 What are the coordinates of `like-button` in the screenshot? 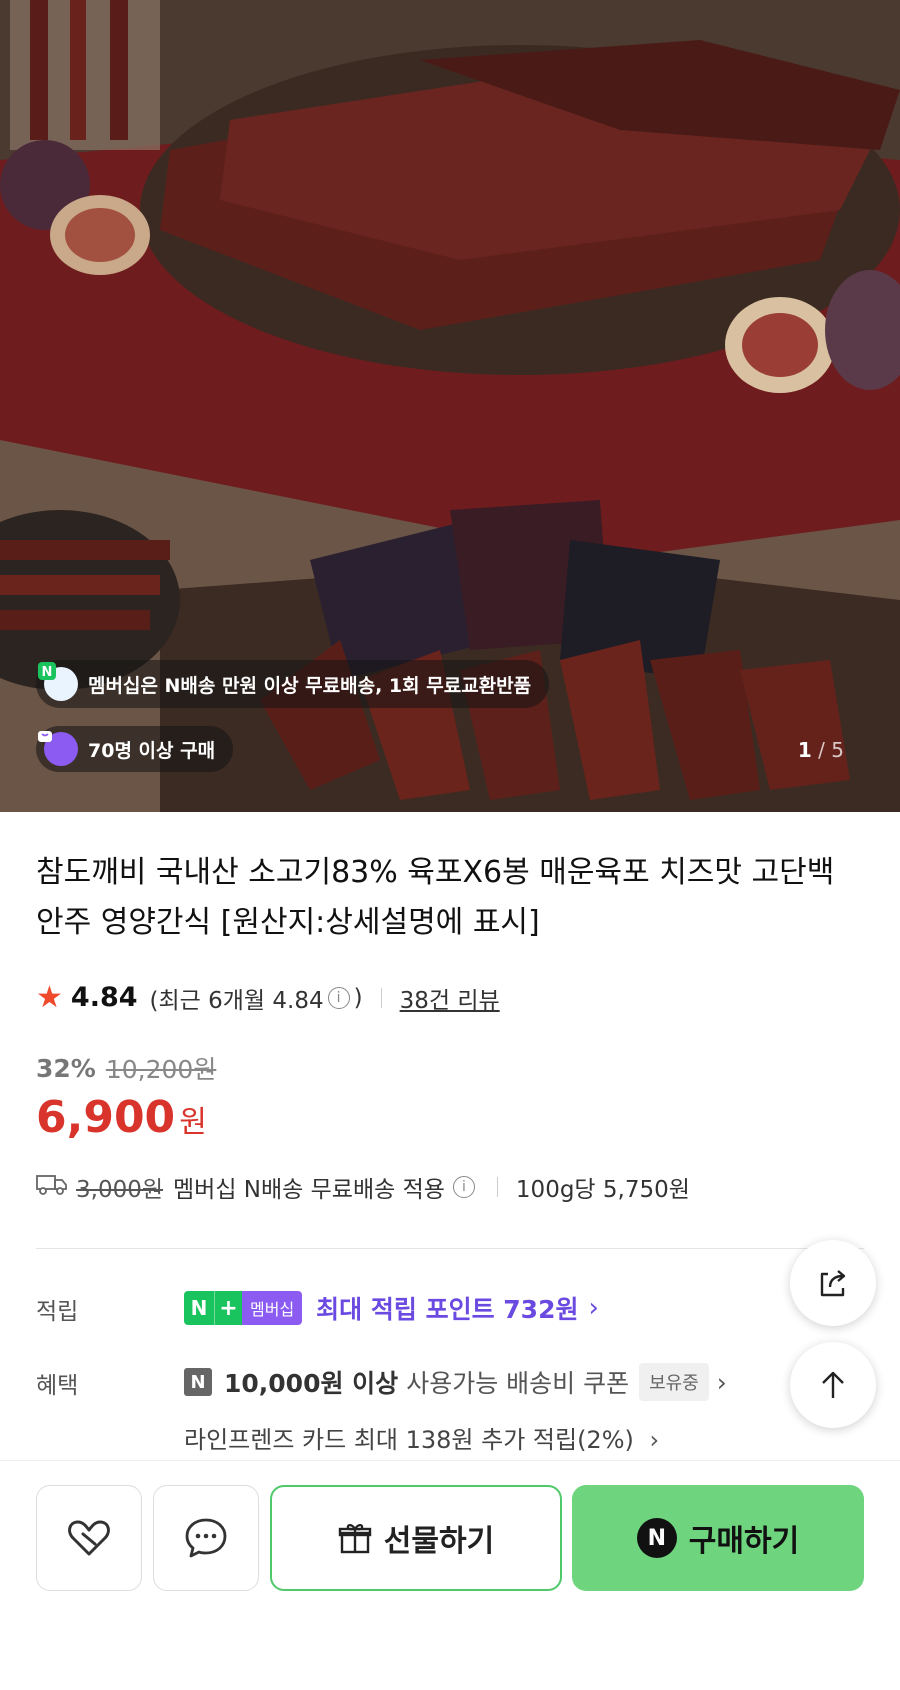 It's located at (89, 1538).